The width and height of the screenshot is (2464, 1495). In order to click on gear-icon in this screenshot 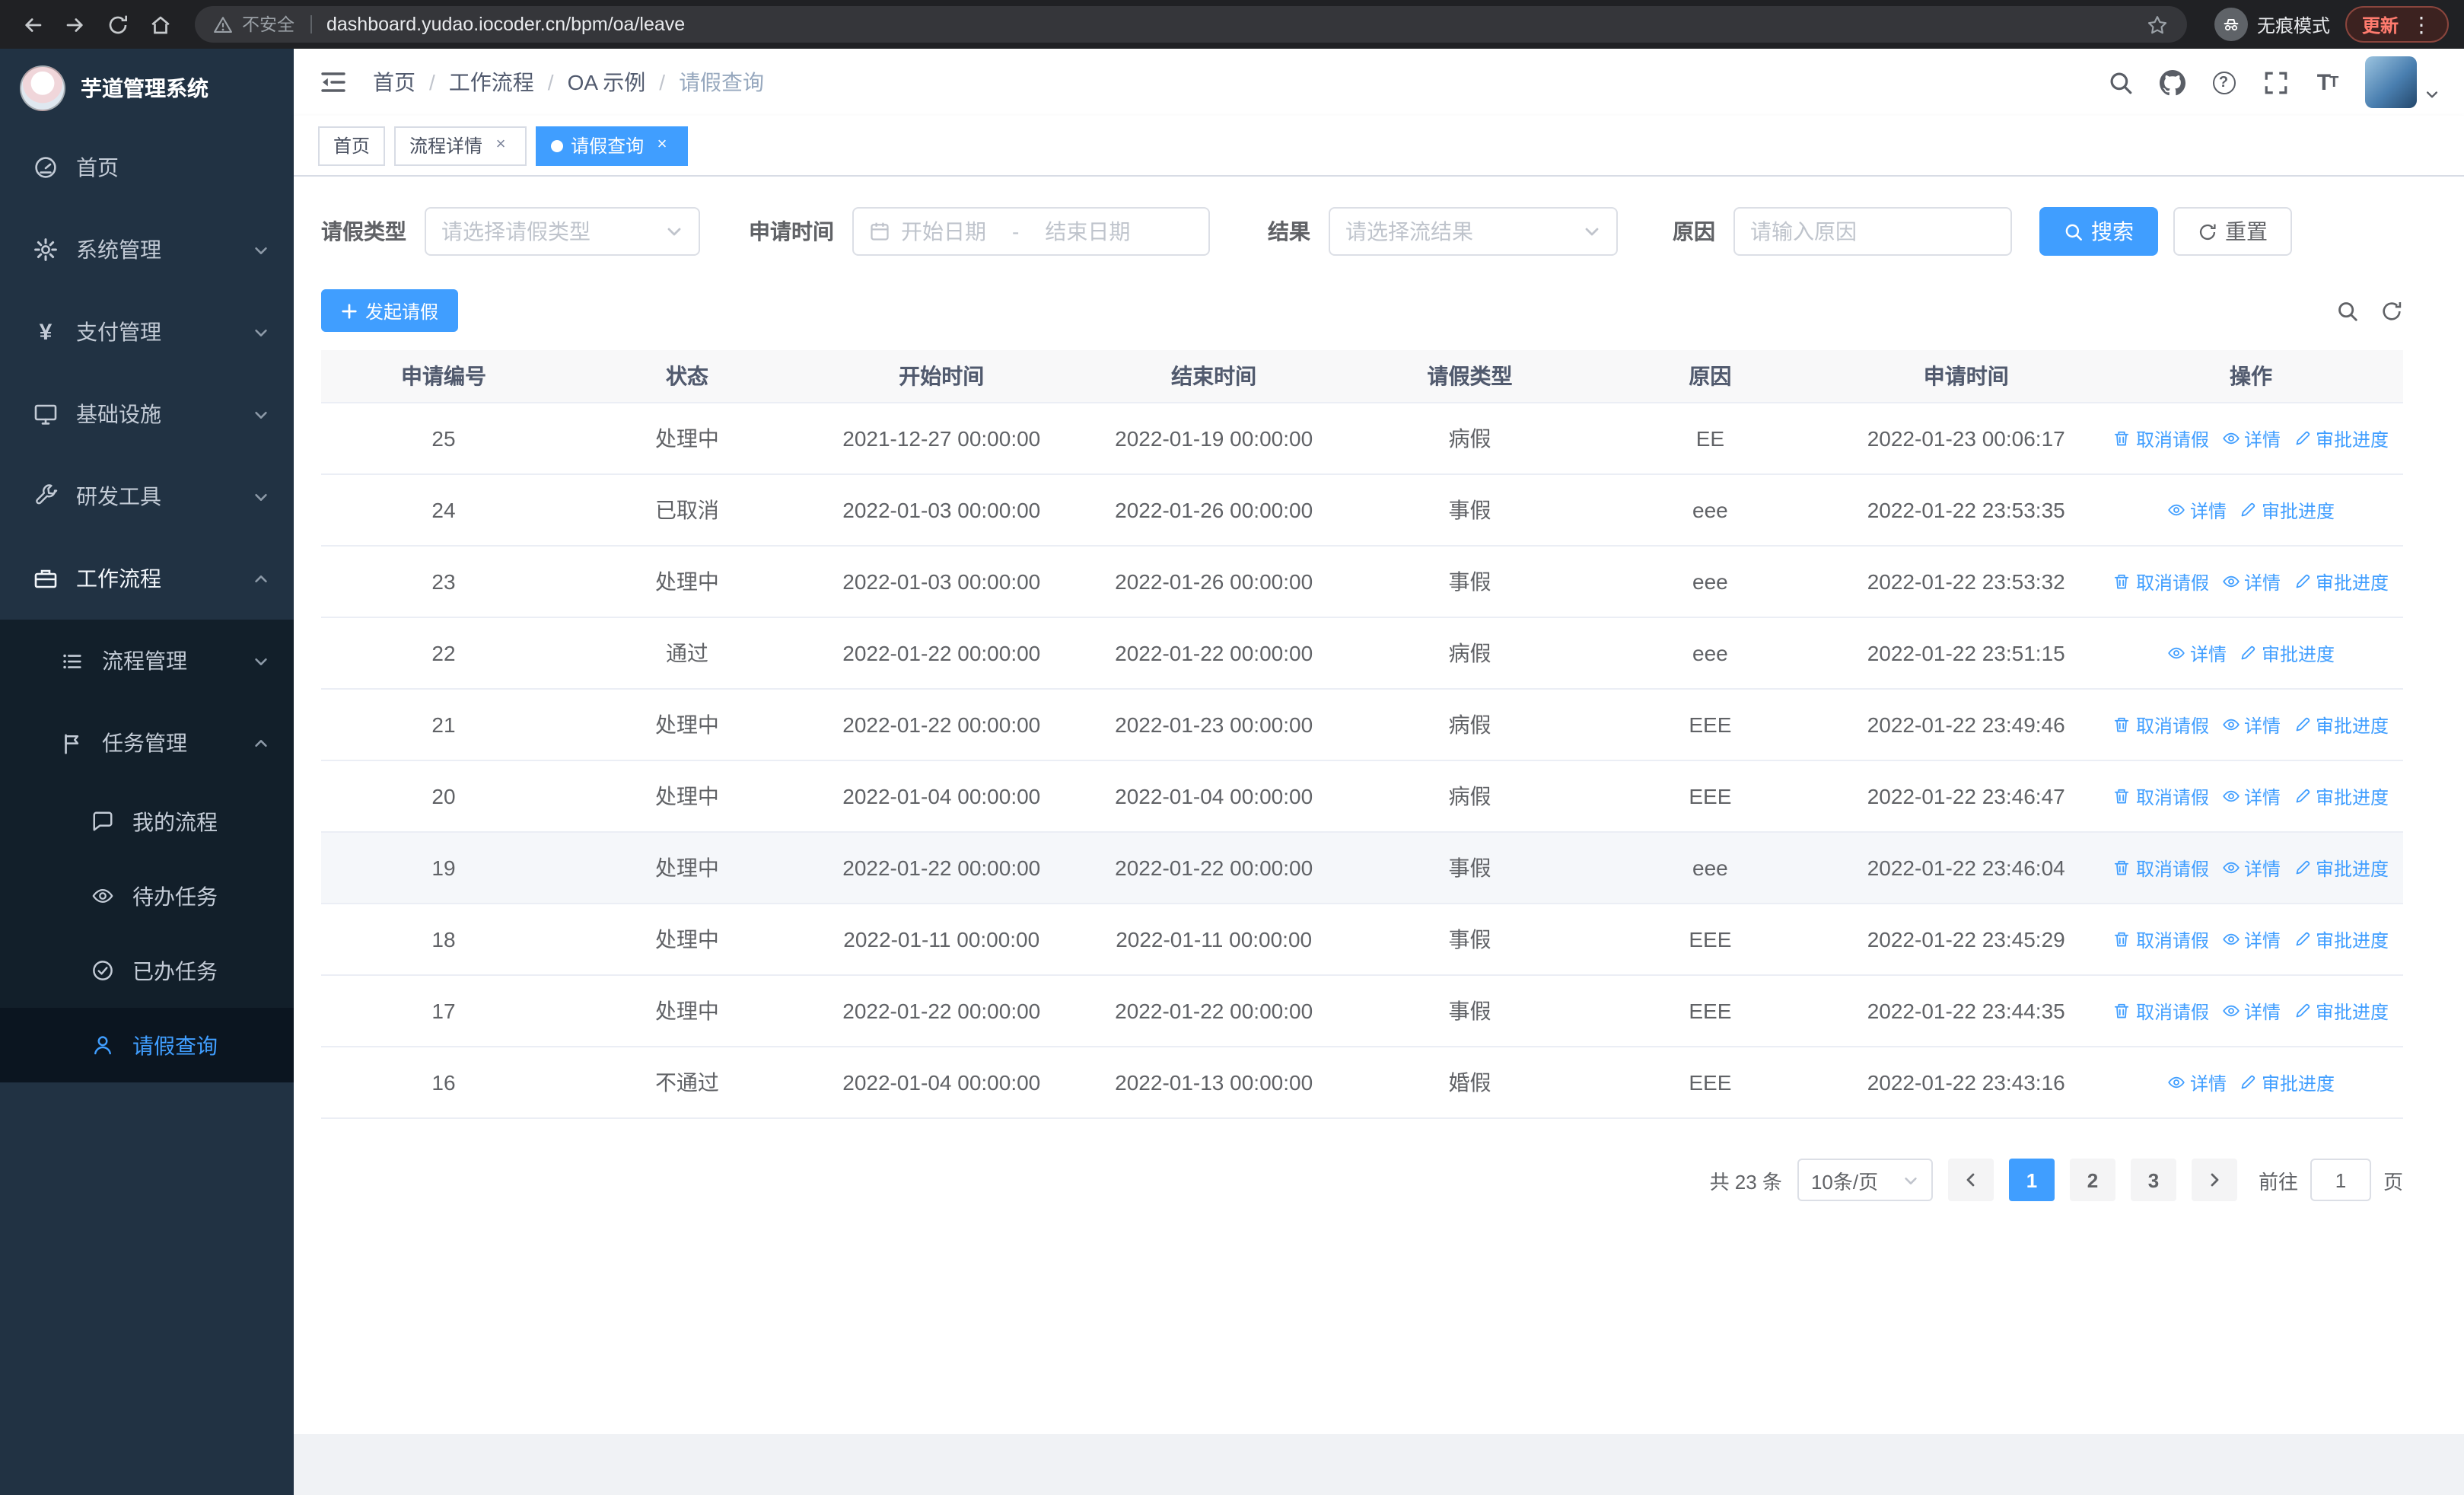, I will do `click(45, 249)`.